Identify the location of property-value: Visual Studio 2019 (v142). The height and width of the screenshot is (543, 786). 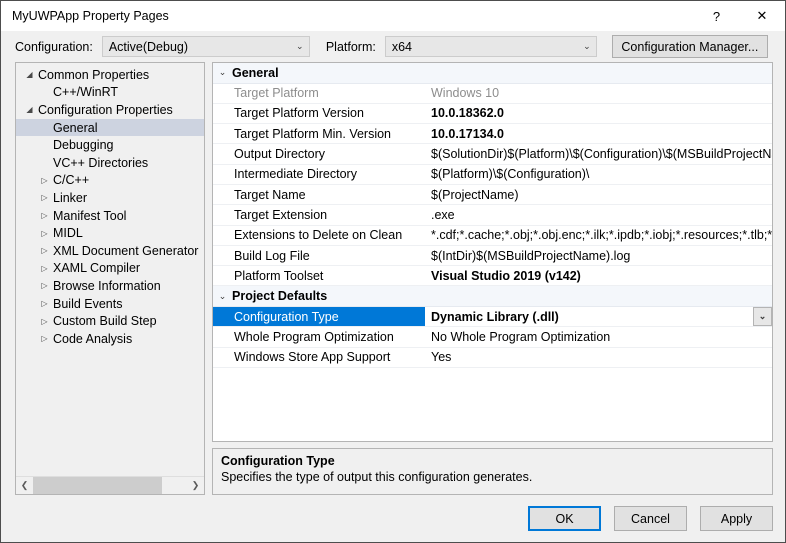
(598, 275).